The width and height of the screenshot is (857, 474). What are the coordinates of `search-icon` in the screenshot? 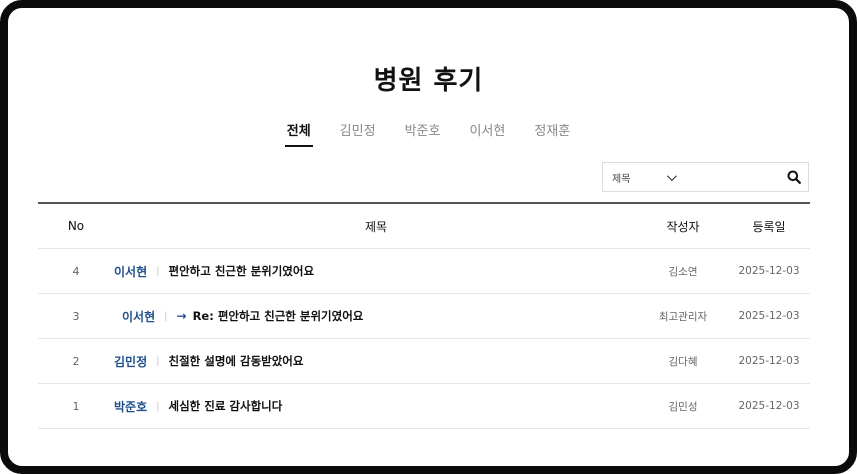 It's located at (794, 177).